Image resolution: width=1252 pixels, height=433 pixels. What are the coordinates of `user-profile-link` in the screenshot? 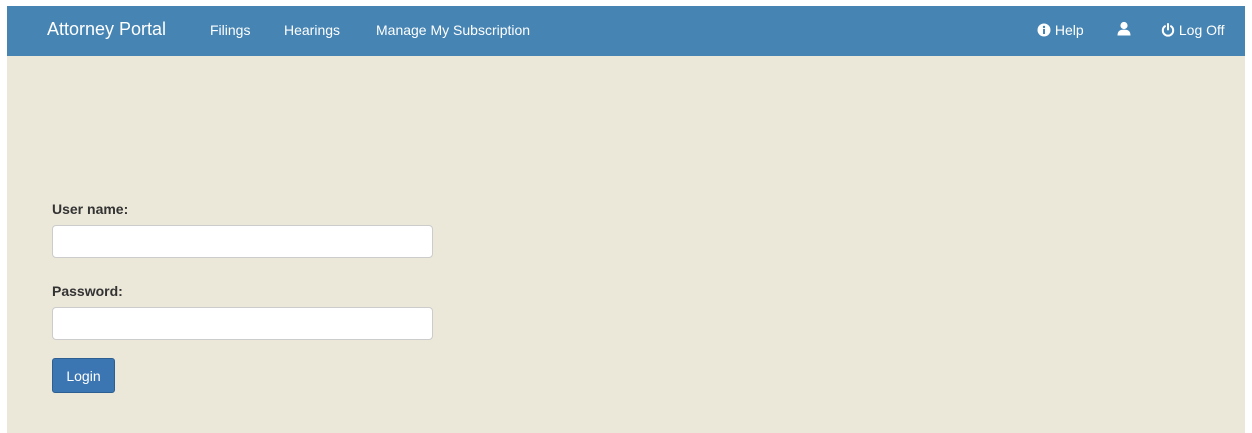 It's located at (1124, 29).